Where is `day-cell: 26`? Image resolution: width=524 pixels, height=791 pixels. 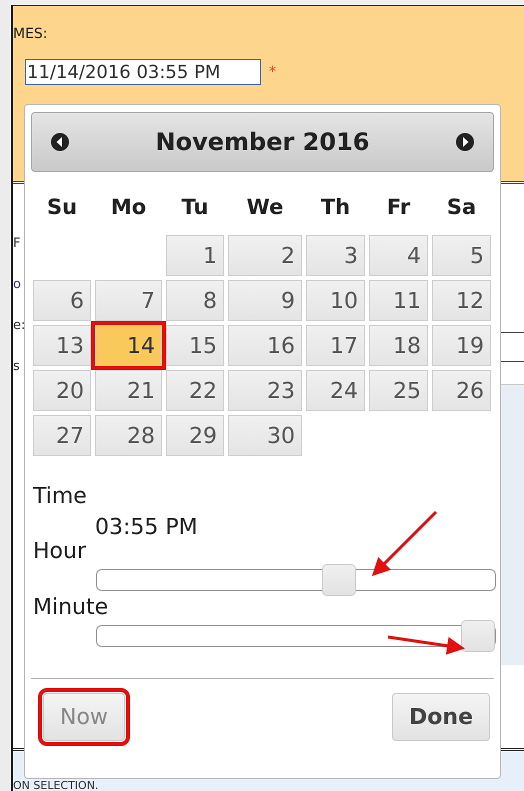 day-cell: 26 is located at coordinates (461, 390).